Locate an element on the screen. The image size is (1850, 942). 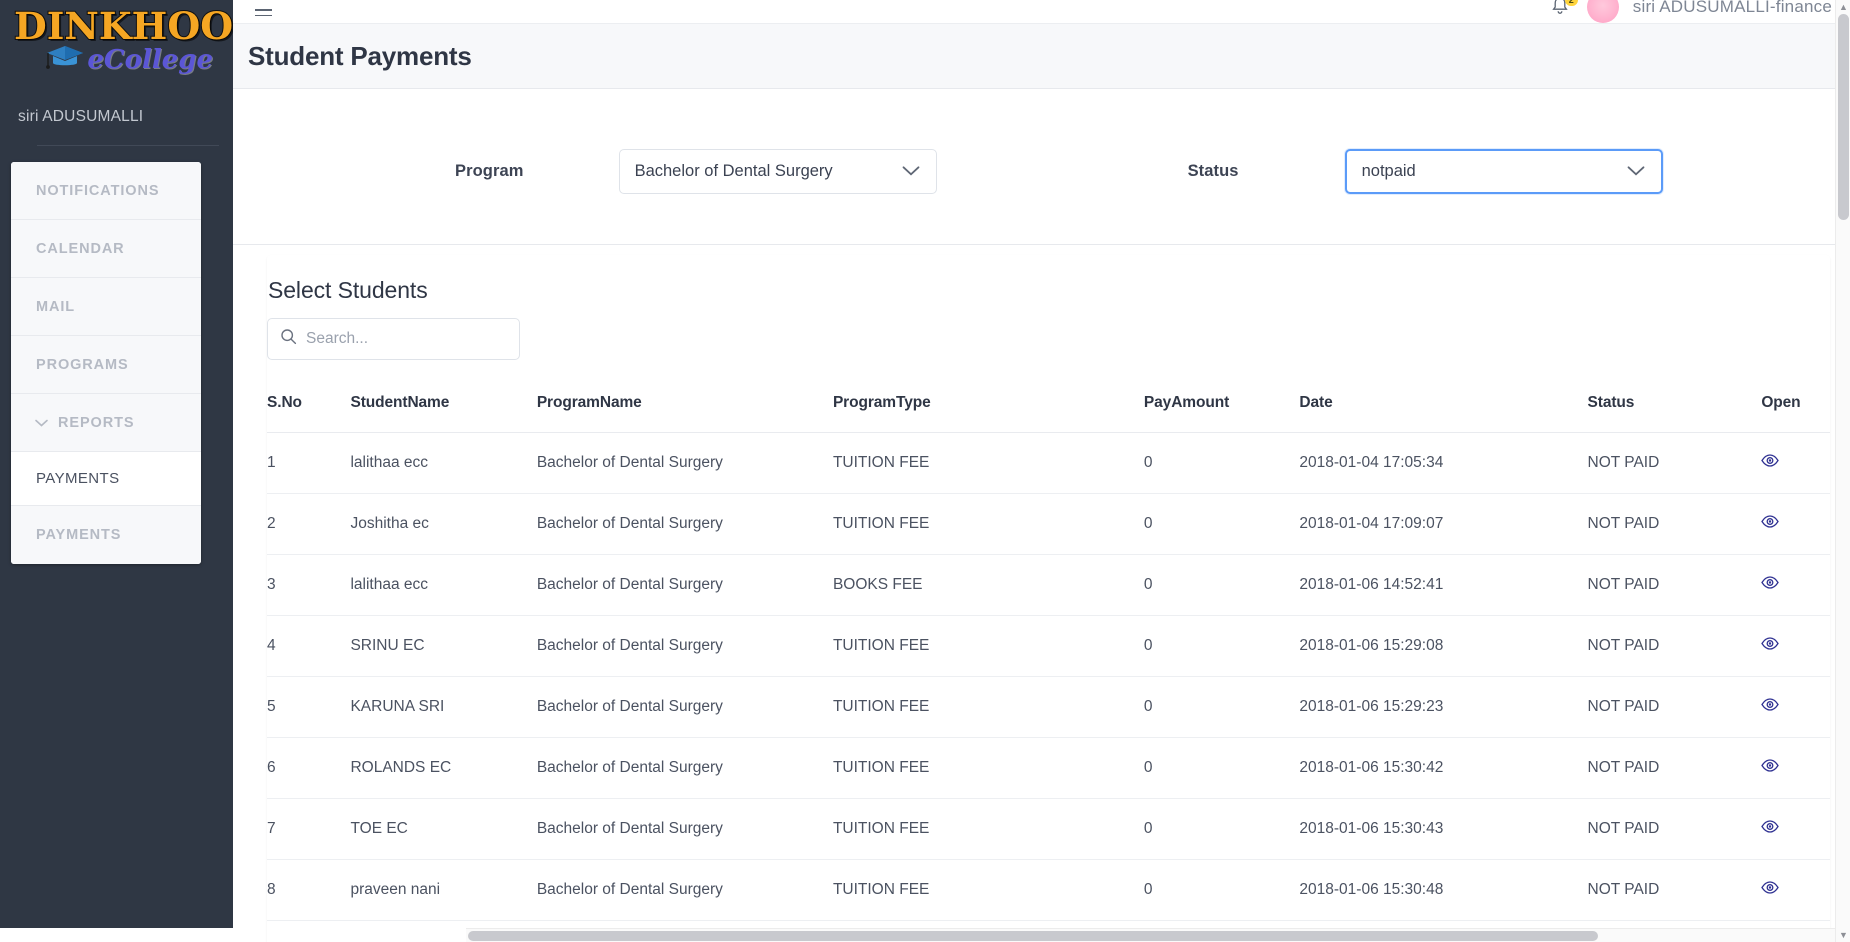
sidebar-item-label: CALENDAR is located at coordinates (80, 248).